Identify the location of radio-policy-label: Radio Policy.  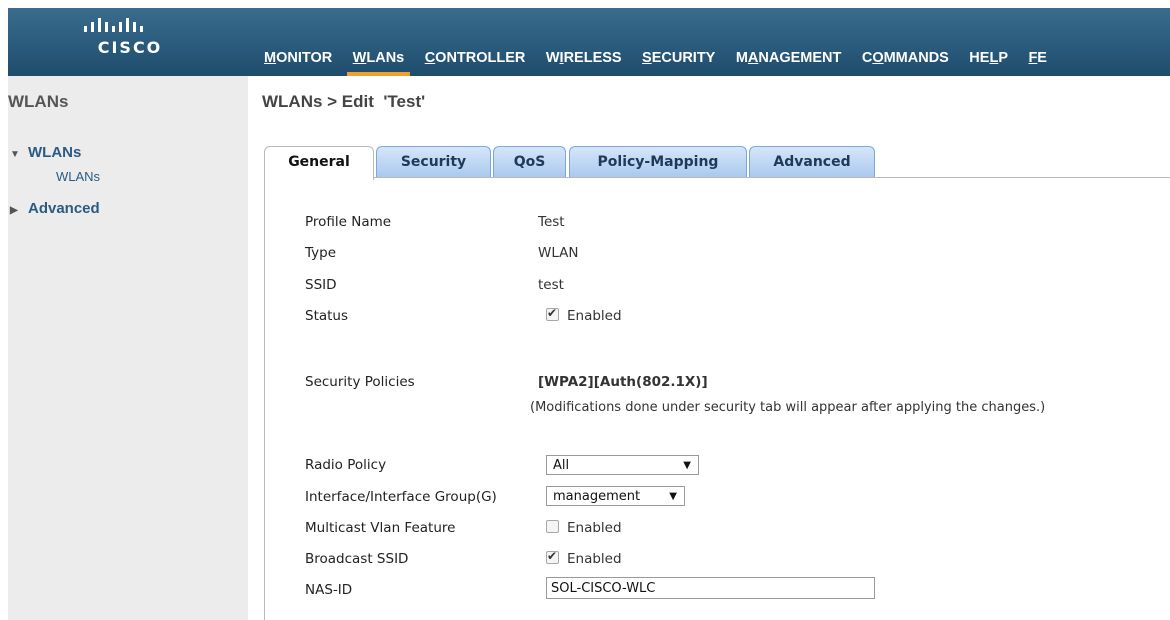
(346, 465).